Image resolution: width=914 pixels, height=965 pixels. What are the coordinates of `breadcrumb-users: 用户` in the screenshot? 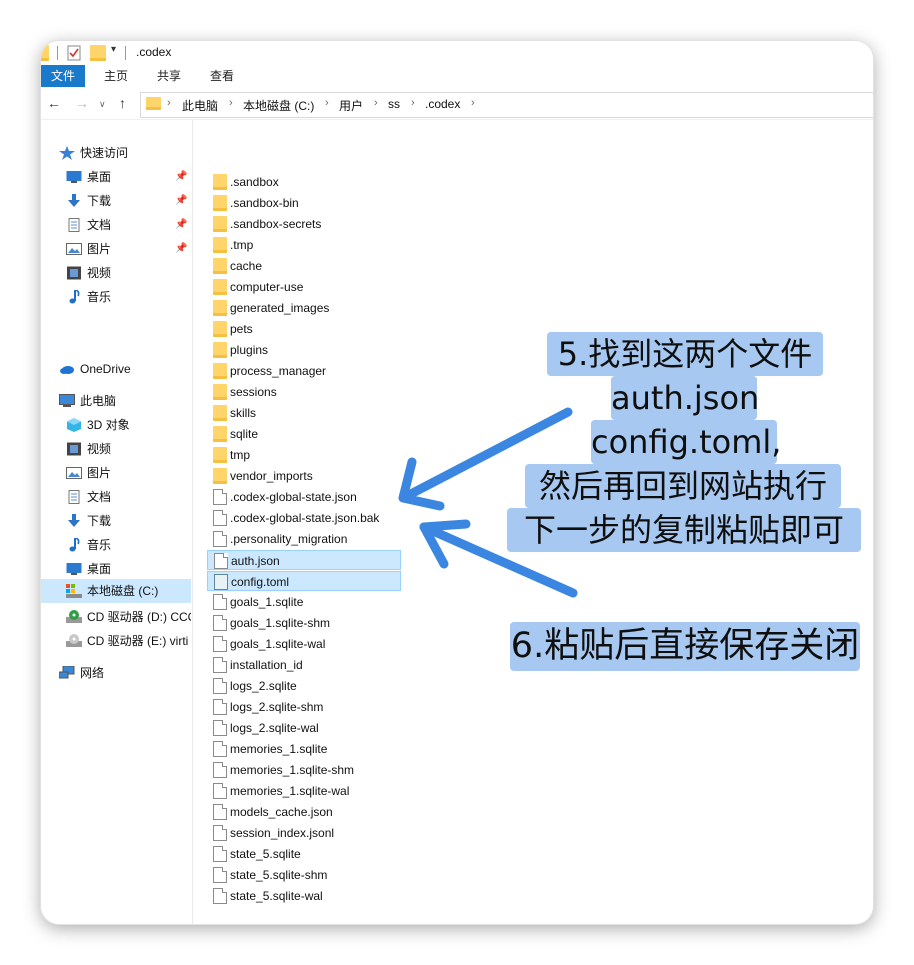 It's located at (351, 105).